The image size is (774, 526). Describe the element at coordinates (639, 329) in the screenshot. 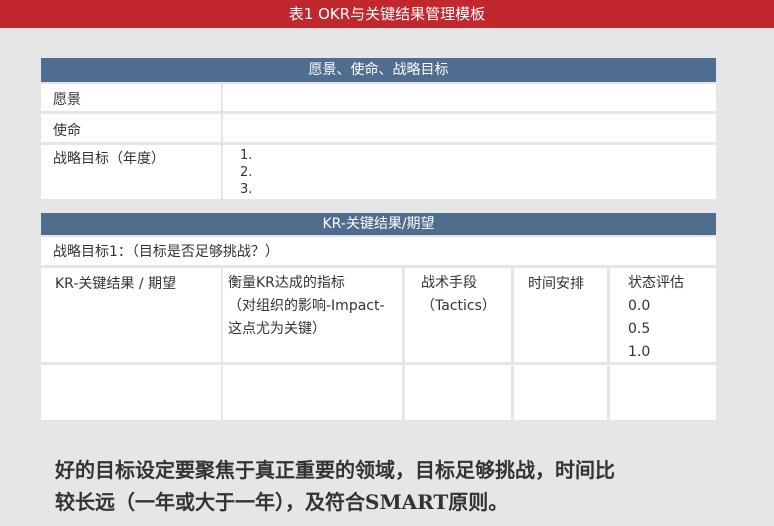

I see `status-value-1: 0.5` at that location.